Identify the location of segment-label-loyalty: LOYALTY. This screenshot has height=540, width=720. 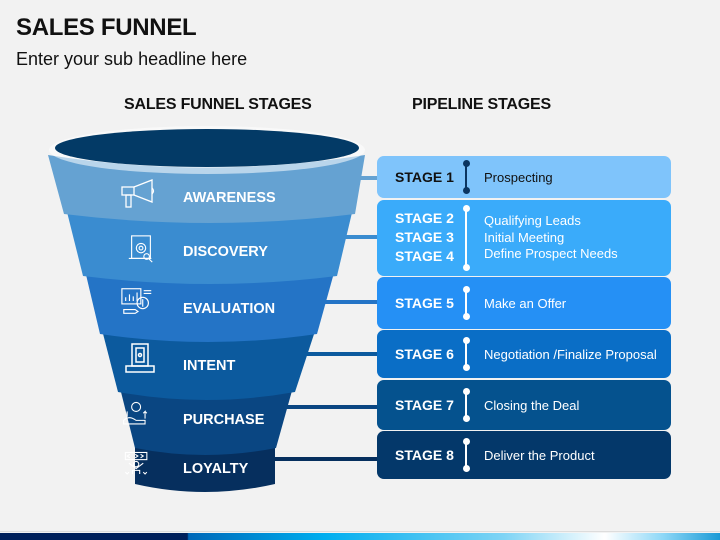
(216, 469).